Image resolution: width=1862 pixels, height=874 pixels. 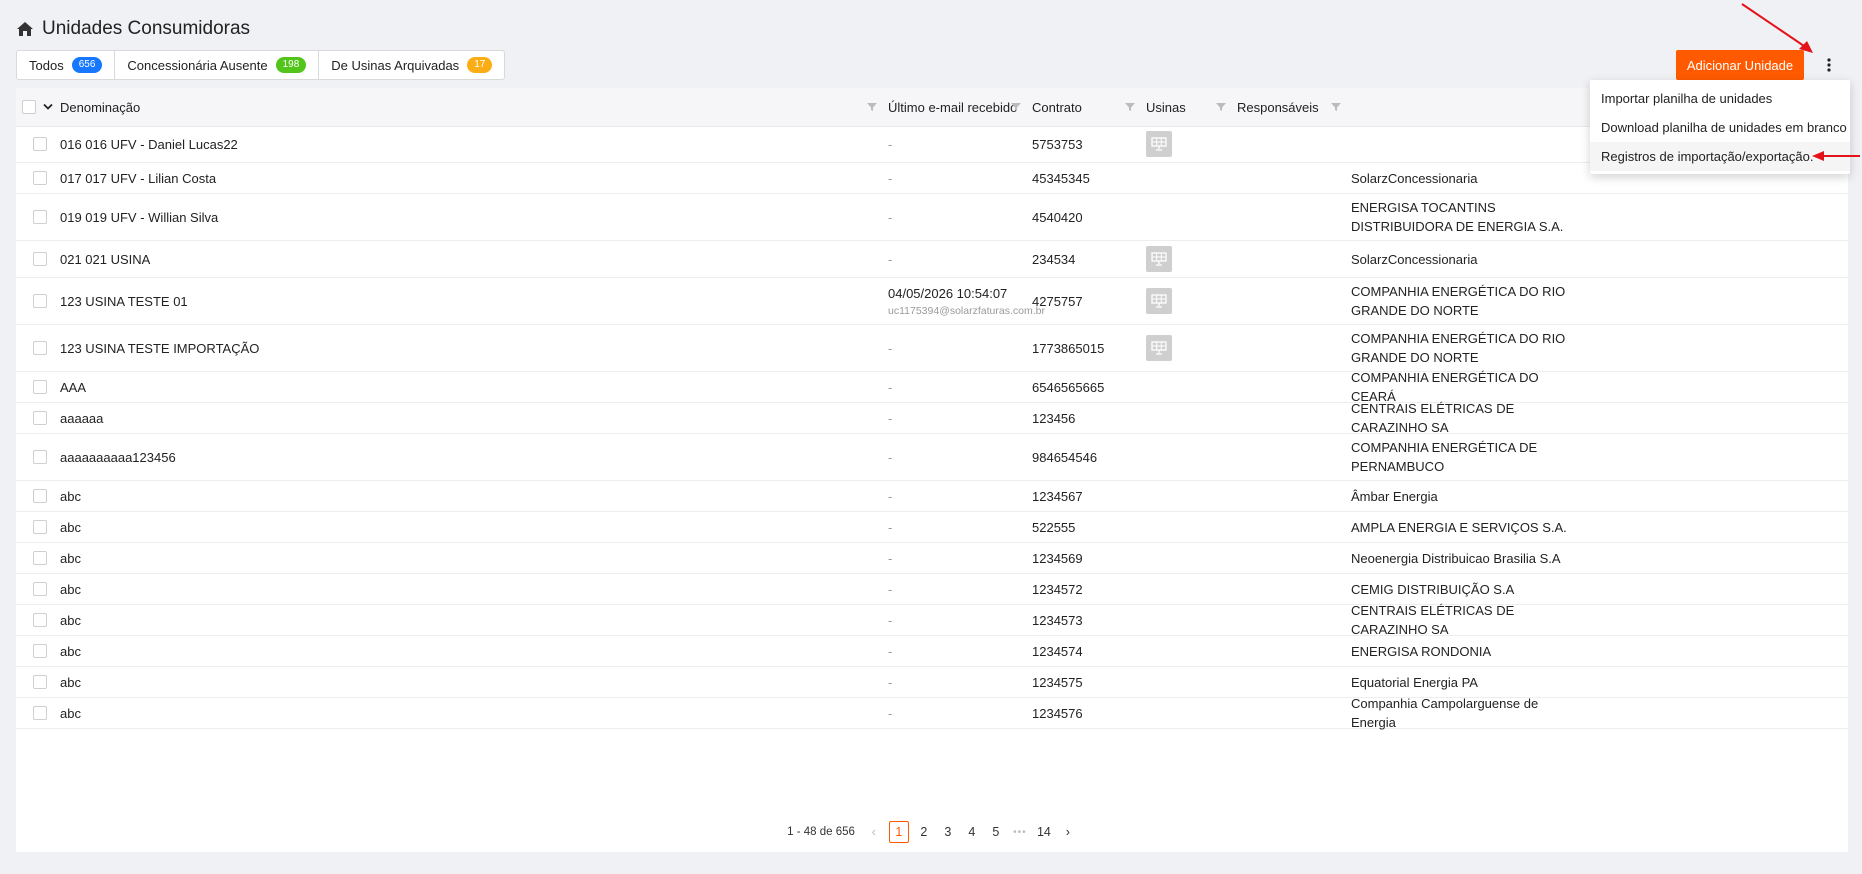 What do you see at coordinates (480, 65) in the screenshot?
I see `count-badge: 17` at bounding box center [480, 65].